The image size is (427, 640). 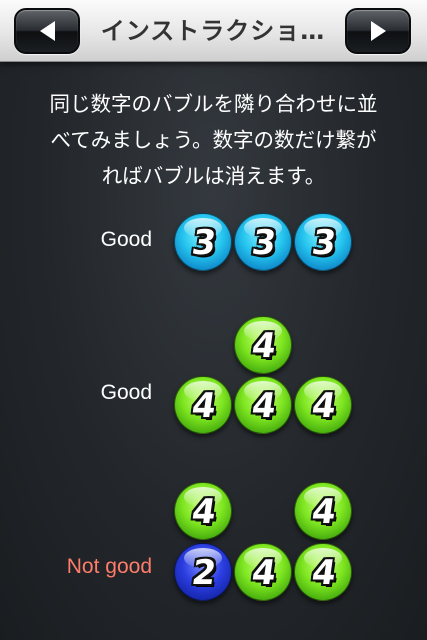 I want to click on triangle-right-icon, so click(x=378, y=31).